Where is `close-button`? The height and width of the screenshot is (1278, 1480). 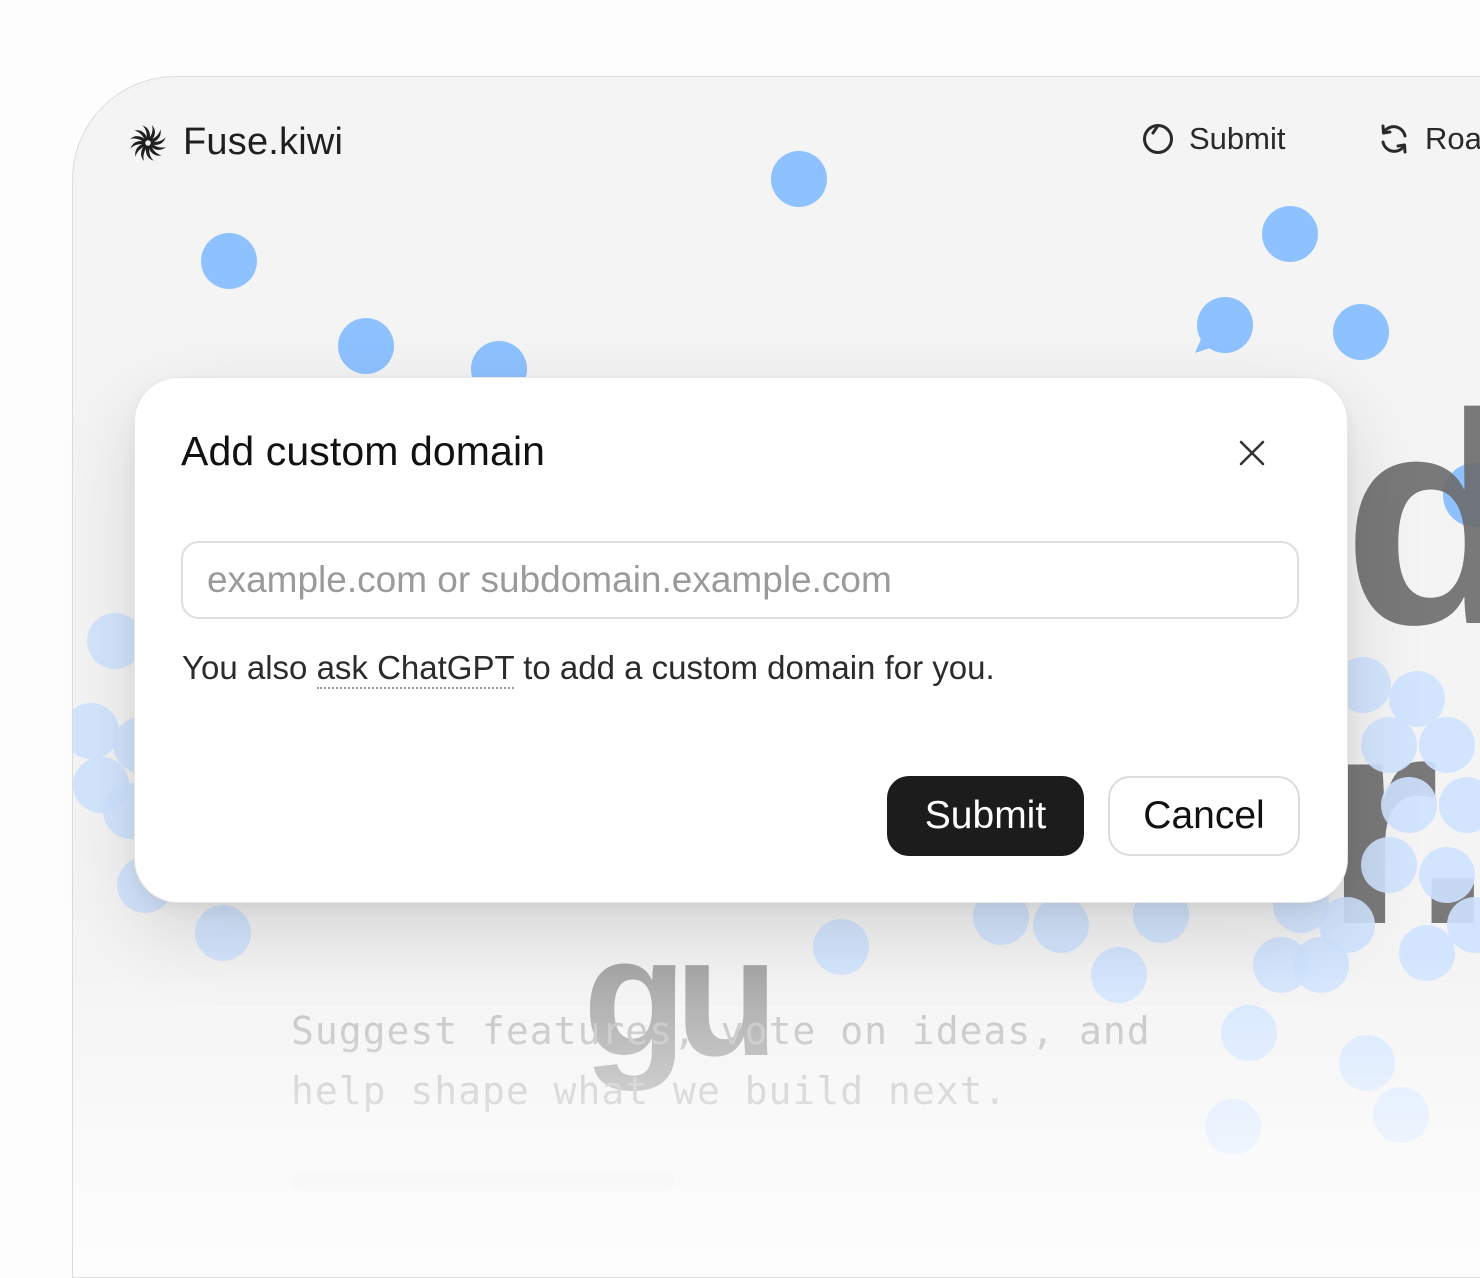 close-button is located at coordinates (1252, 453).